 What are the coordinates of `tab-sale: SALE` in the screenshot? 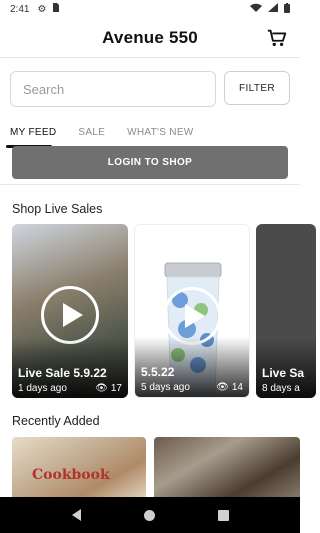 It's located at (91, 132).